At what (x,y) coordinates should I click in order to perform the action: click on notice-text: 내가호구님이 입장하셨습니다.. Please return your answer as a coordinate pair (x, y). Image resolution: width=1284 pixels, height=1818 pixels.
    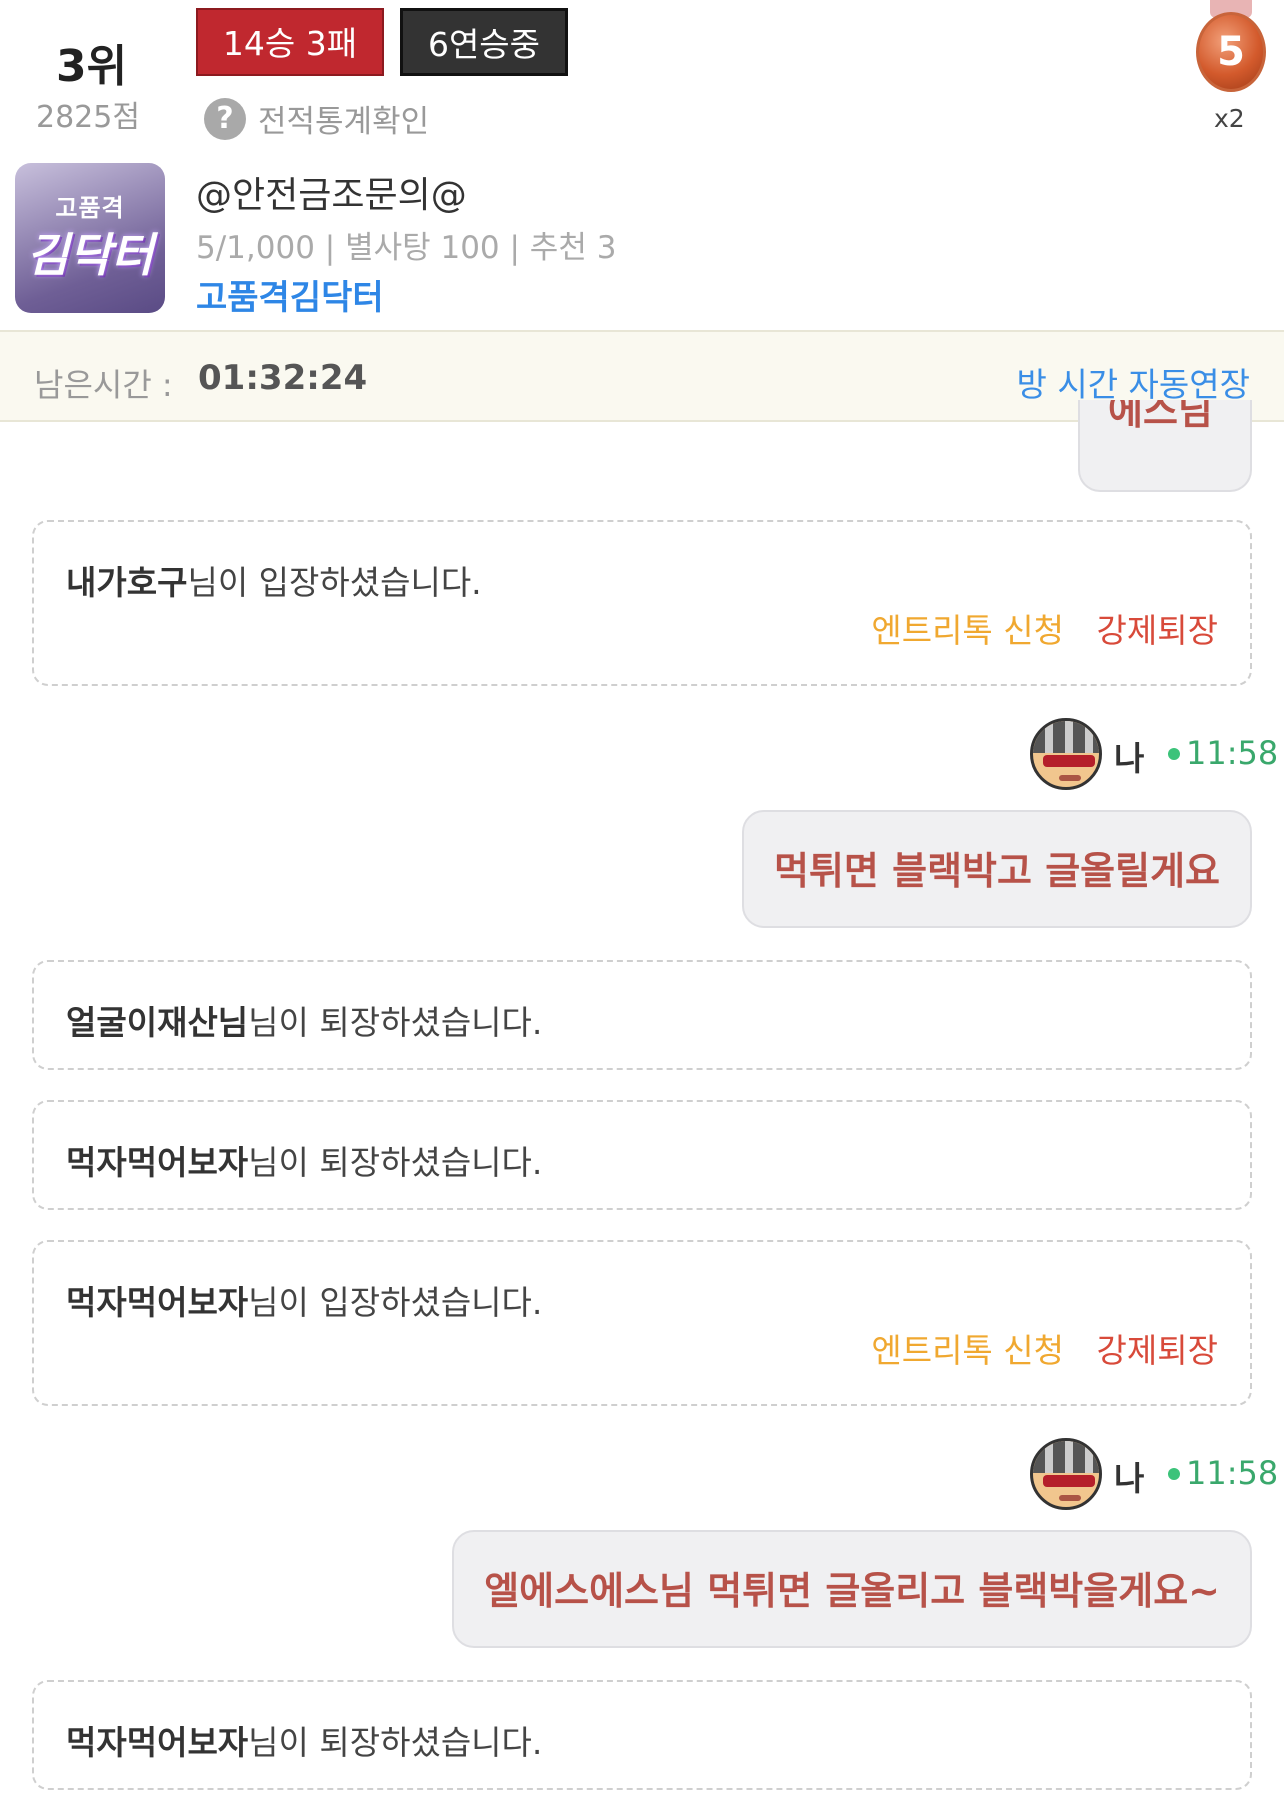
    Looking at the image, I should click on (274, 580).